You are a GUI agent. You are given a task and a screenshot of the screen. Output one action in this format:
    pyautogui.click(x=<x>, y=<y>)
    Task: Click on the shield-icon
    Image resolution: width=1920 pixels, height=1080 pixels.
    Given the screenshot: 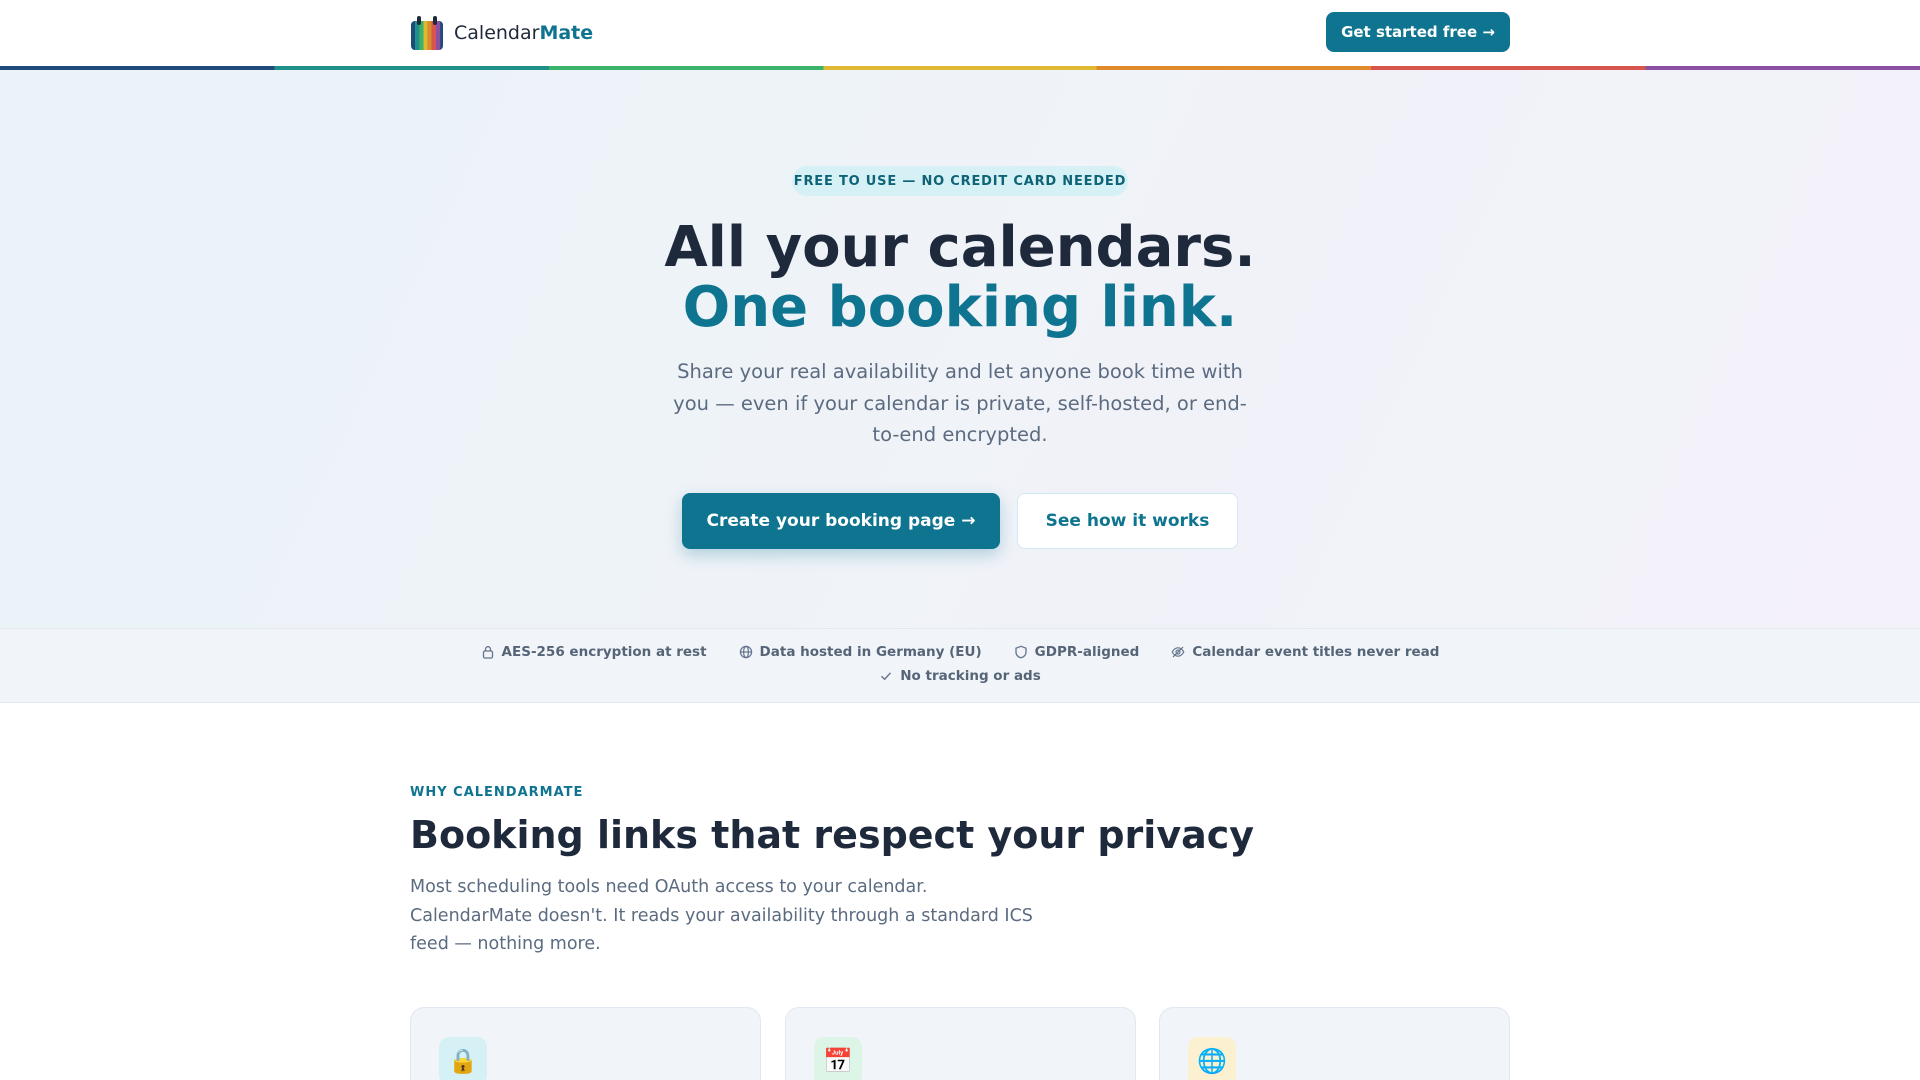 What is the action you would take?
    pyautogui.click(x=1021, y=652)
    